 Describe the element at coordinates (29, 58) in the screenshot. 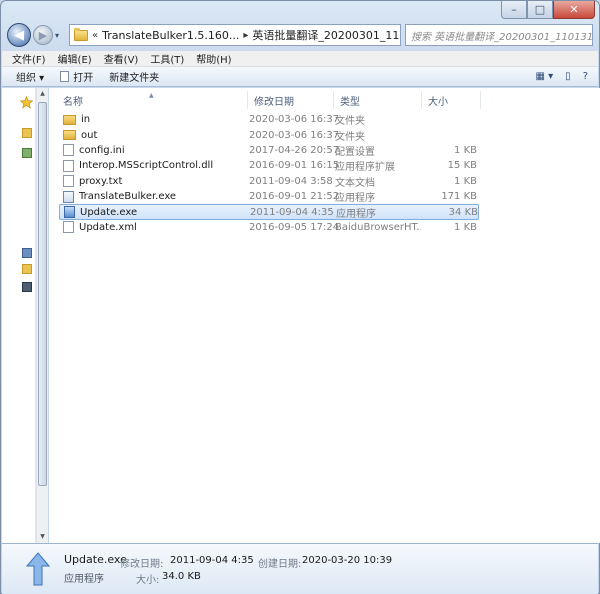

I see `menu-file: 文件(F)` at that location.